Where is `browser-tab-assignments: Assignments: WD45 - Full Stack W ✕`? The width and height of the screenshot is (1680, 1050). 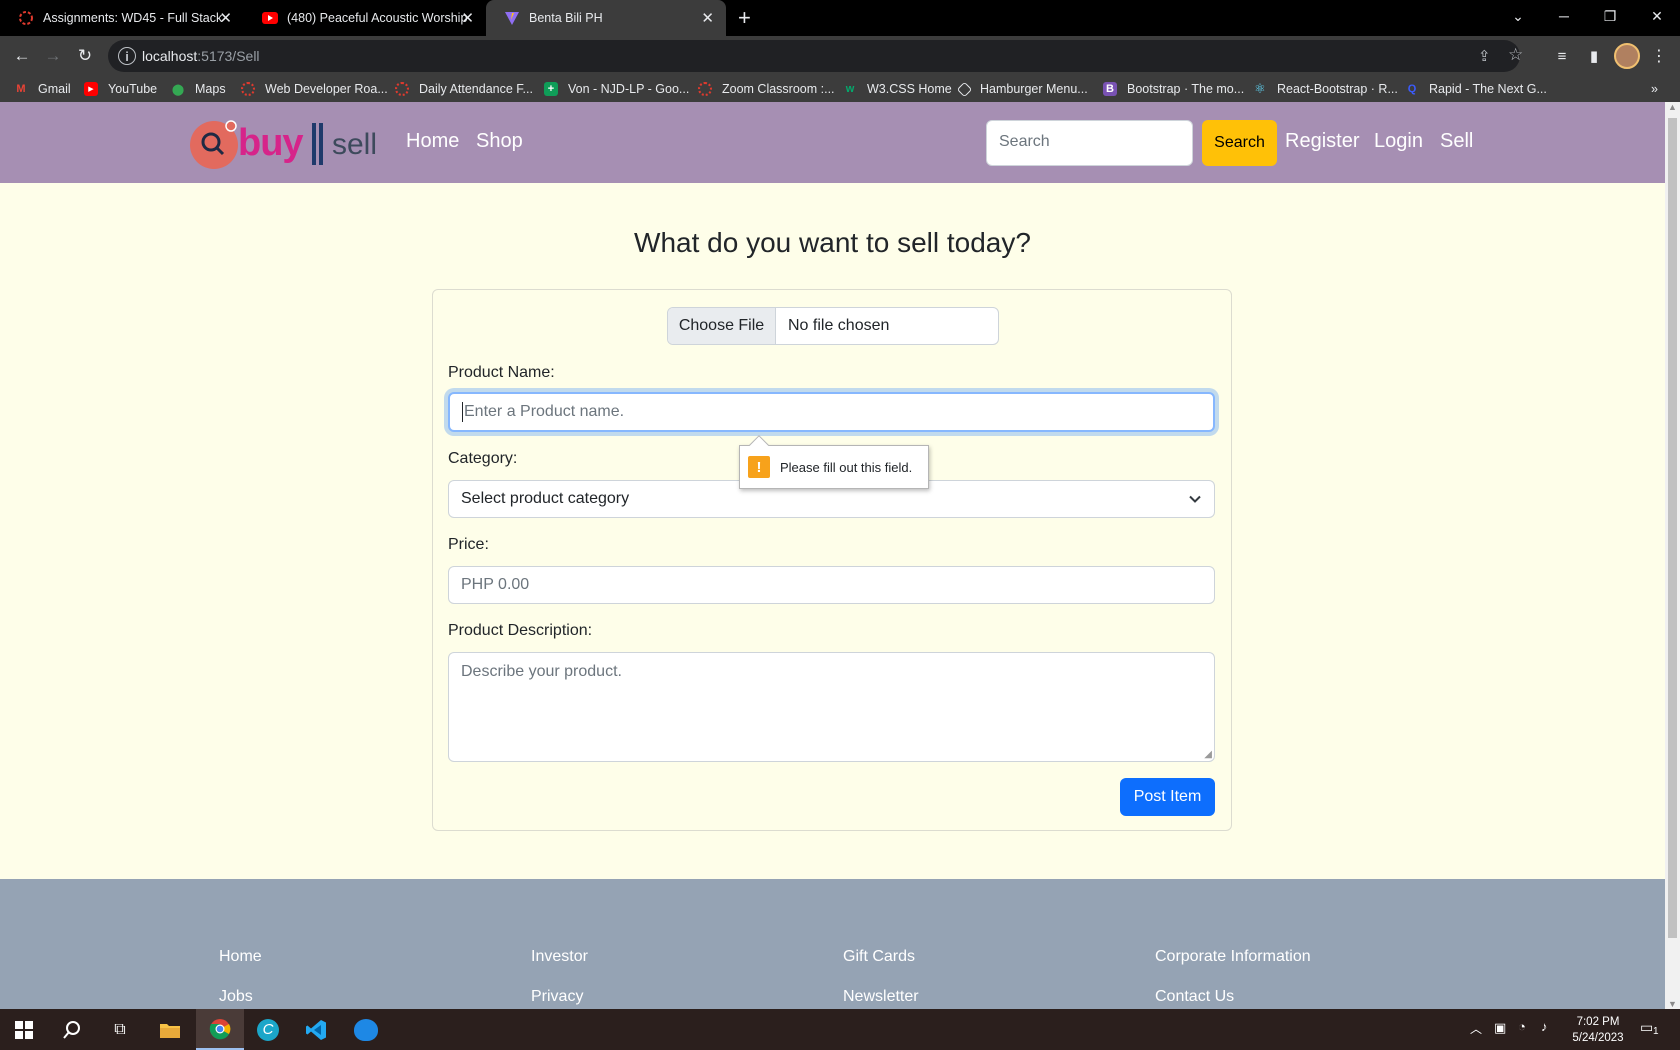 browser-tab-assignments: Assignments: WD45 - Full Stack W ✕ is located at coordinates (122, 18).